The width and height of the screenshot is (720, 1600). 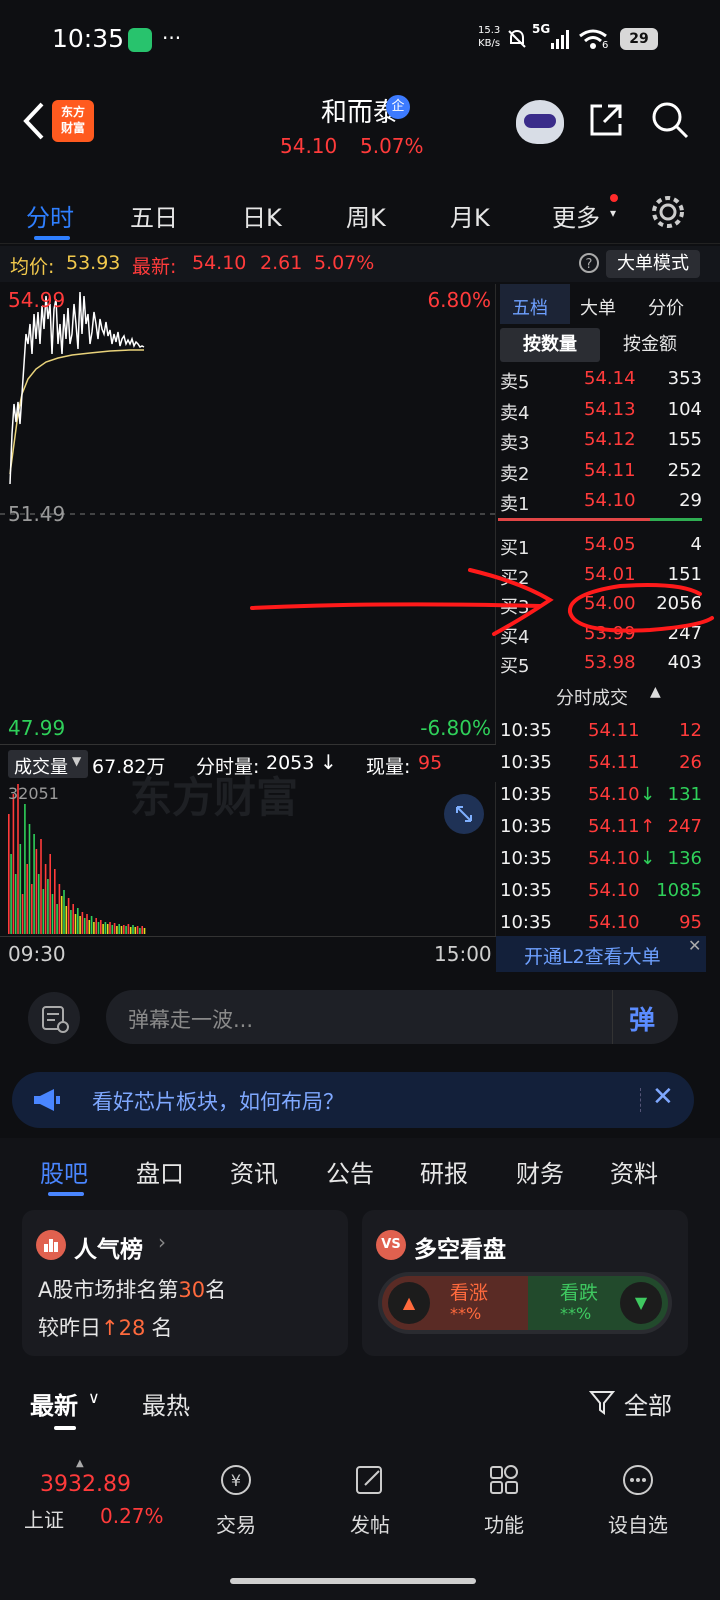 What do you see at coordinates (540, 1171) in the screenshot?
I see `tab-financials: 财务` at bounding box center [540, 1171].